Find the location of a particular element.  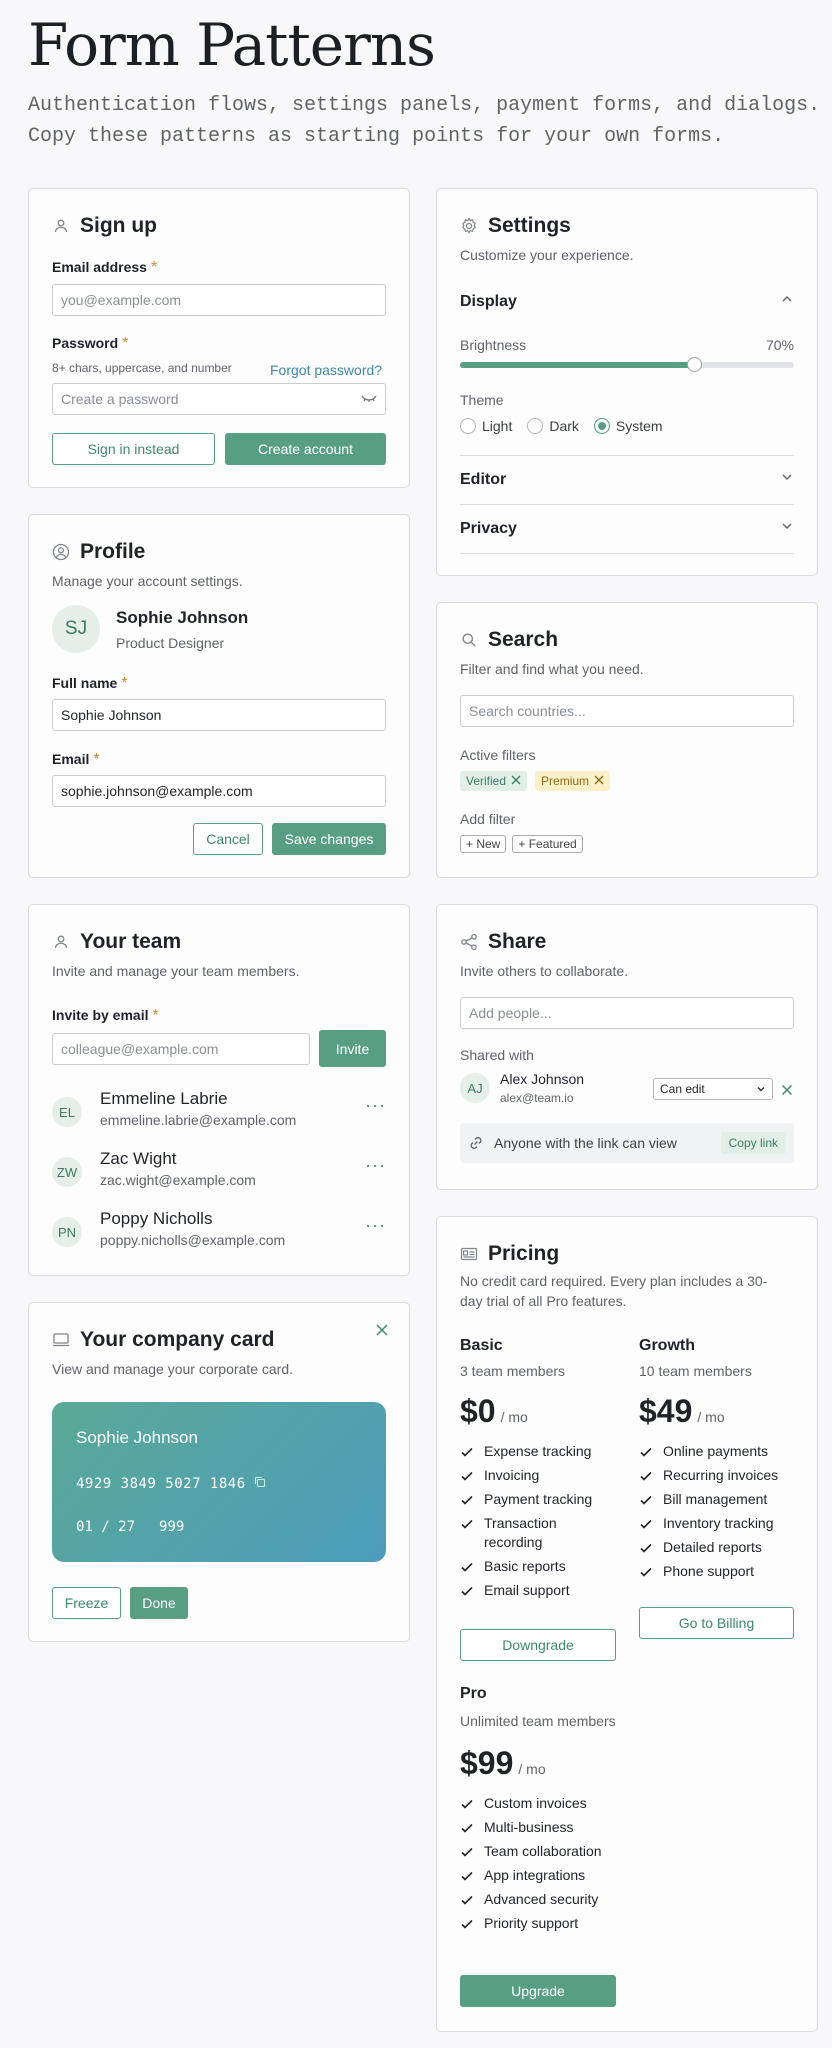

profile-name: Sophie Johnson is located at coordinates (182, 617).